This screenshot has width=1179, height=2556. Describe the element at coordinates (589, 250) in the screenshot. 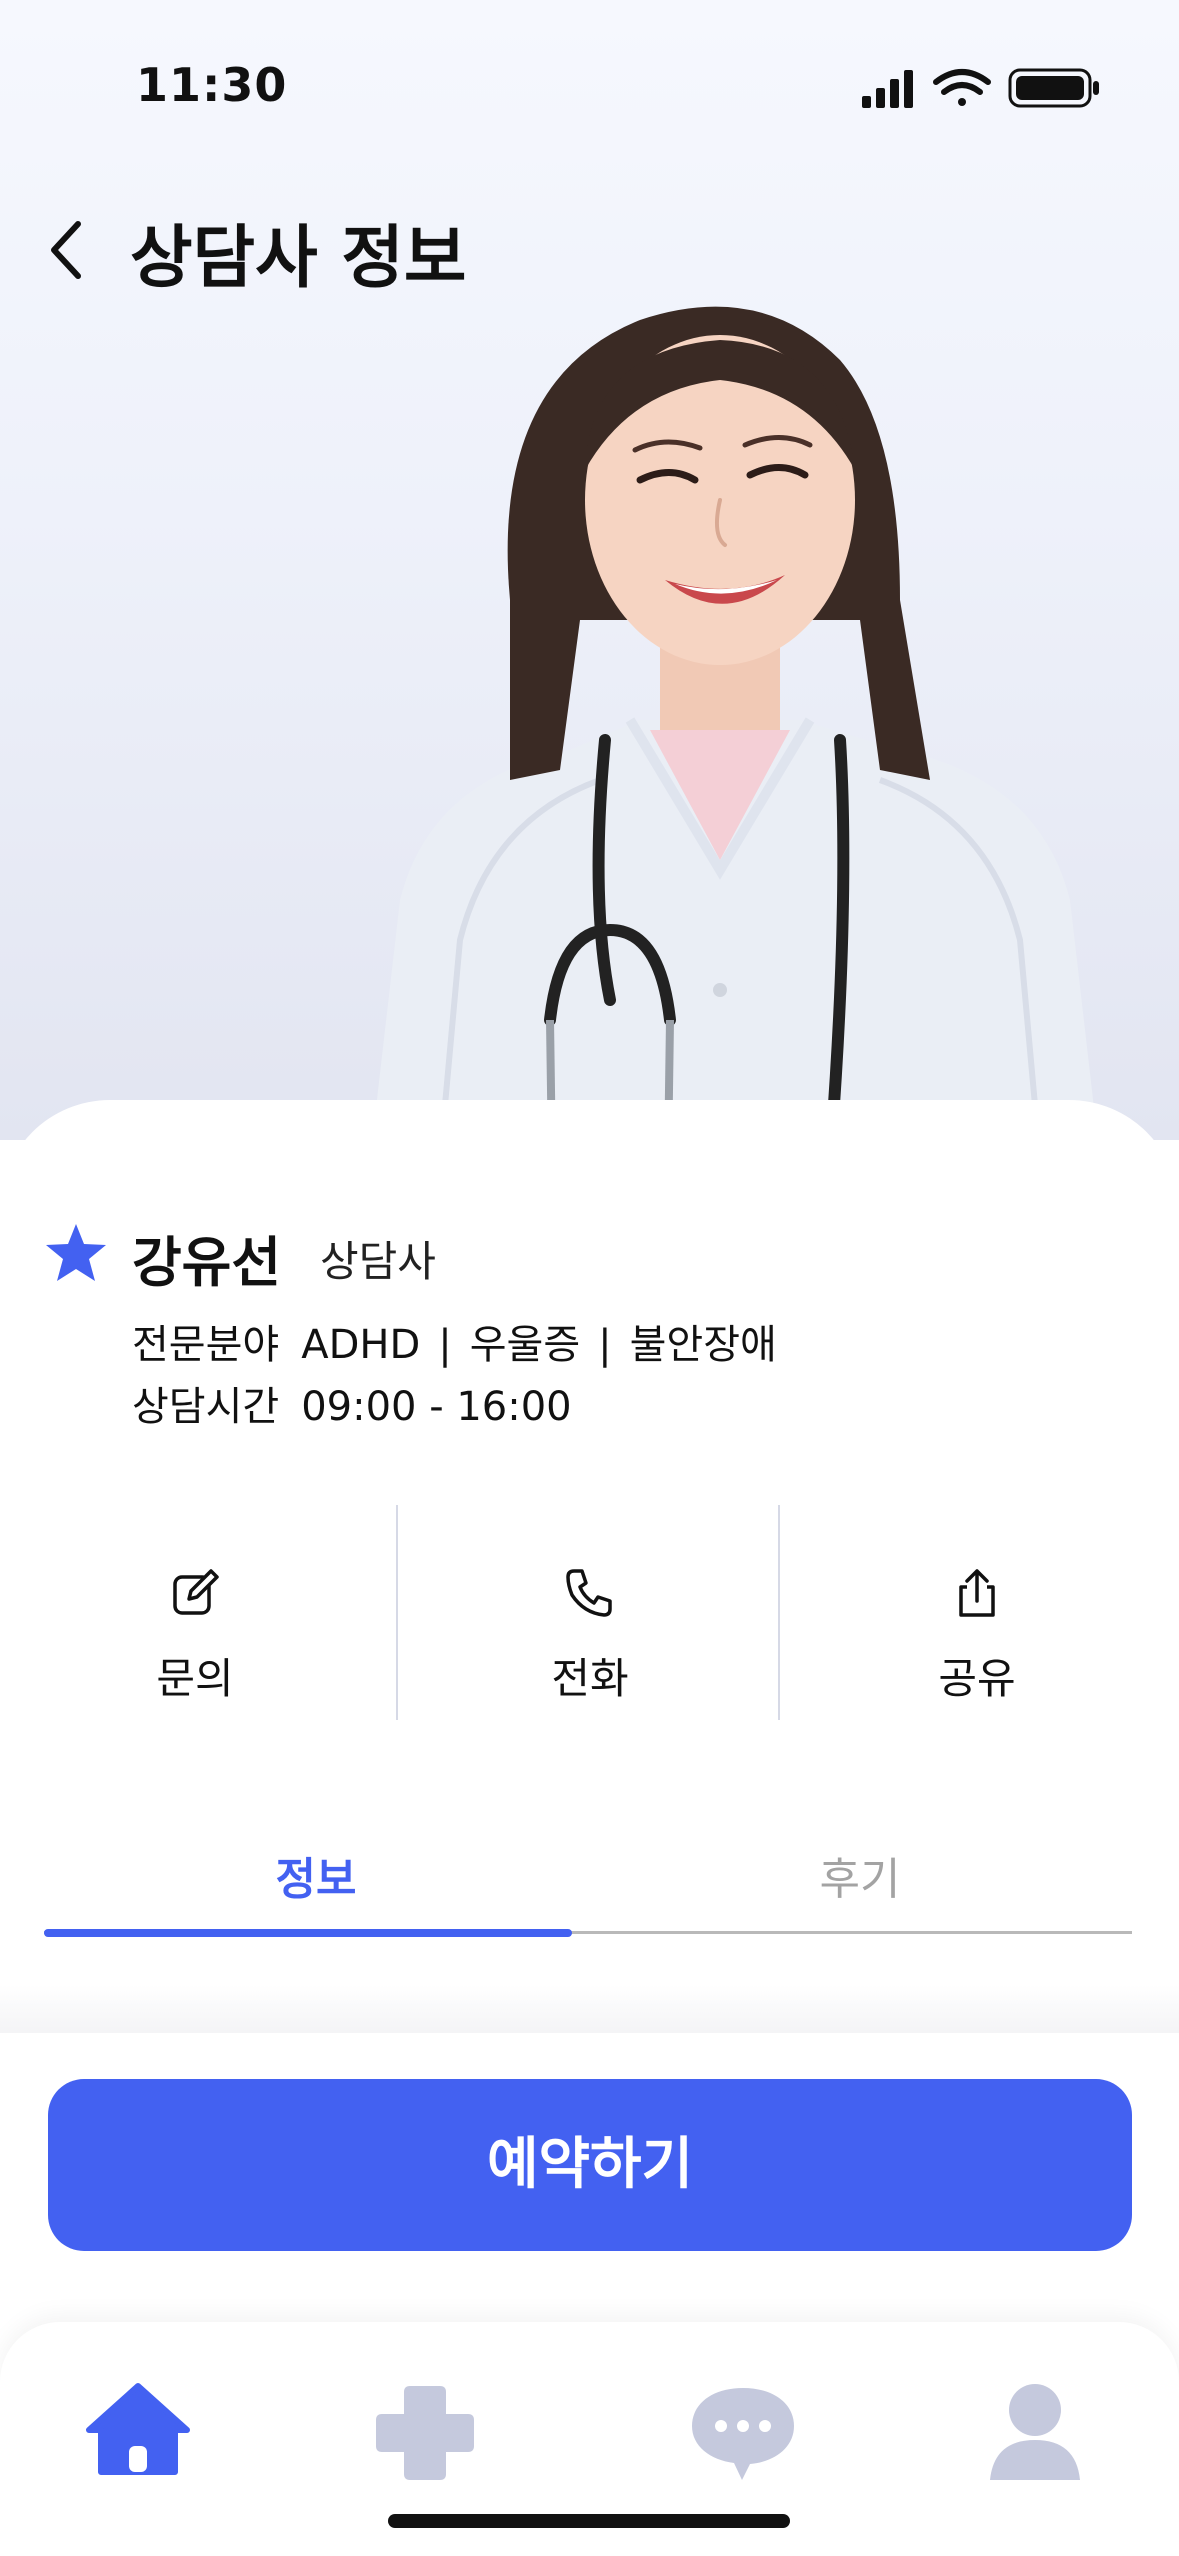

I see `nav-header: 상담사 정보` at that location.